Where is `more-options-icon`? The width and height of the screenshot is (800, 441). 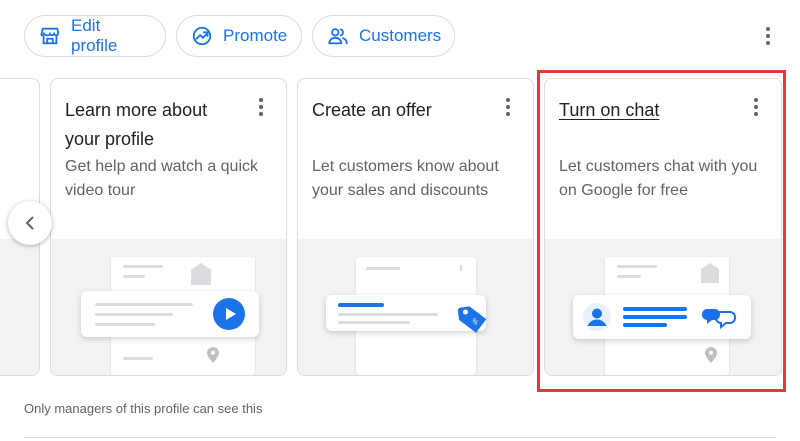 more-options-icon is located at coordinates (768, 36).